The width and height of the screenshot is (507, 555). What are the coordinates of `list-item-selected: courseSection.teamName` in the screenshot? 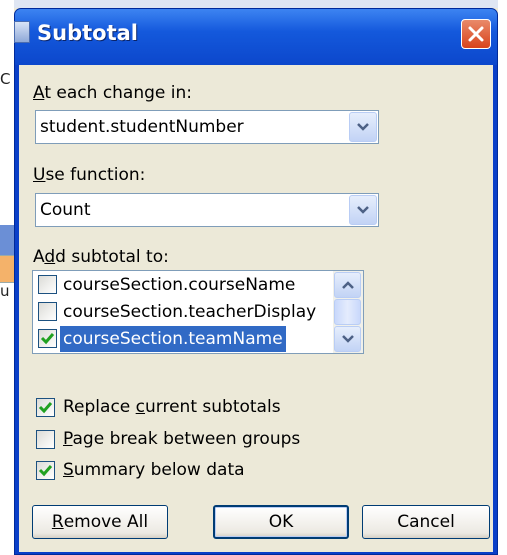 It's located at (188, 339).